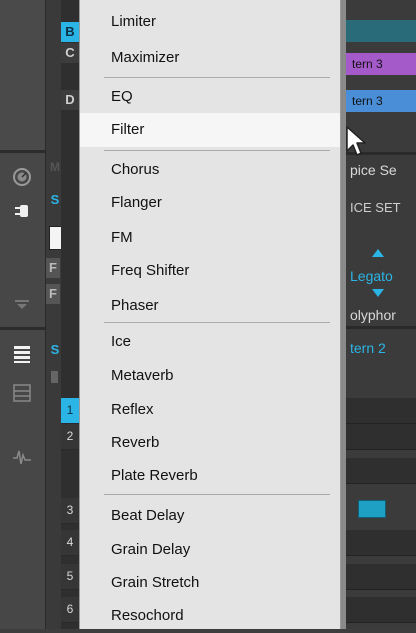 Image resolution: width=416 pixels, height=633 pixels. What do you see at coordinates (210, 550) in the screenshot?
I see `menu-item-grain-delay: Grain Delay` at bounding box center [210, 550].